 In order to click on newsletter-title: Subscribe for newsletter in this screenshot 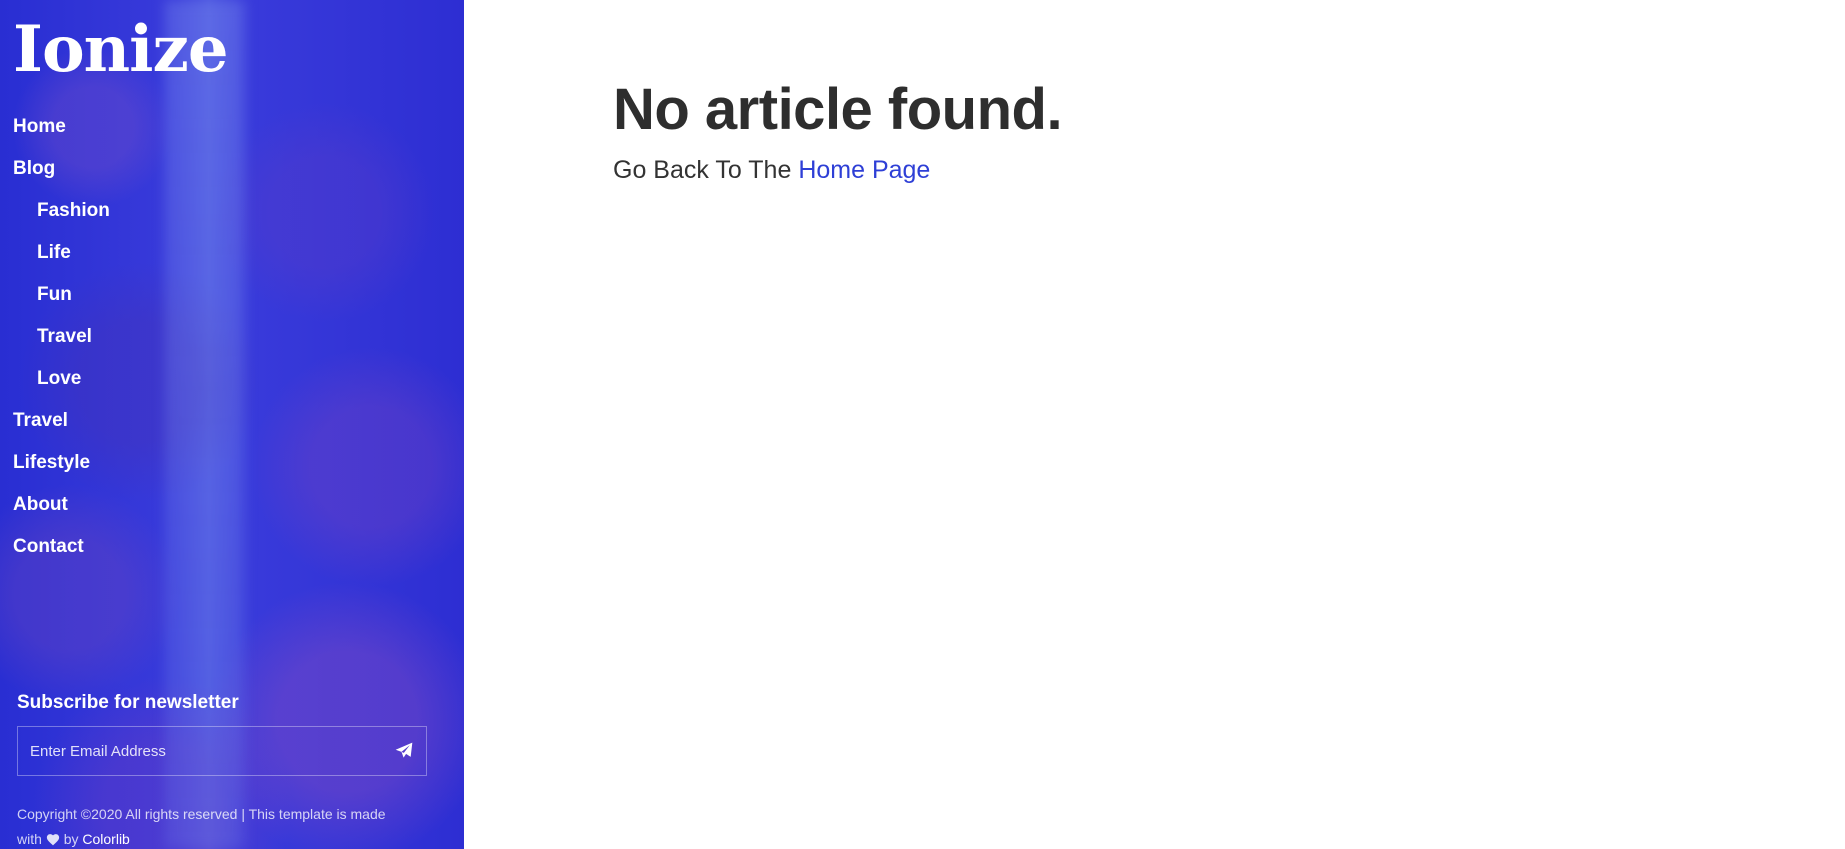, I will do `click(128, 702)`.